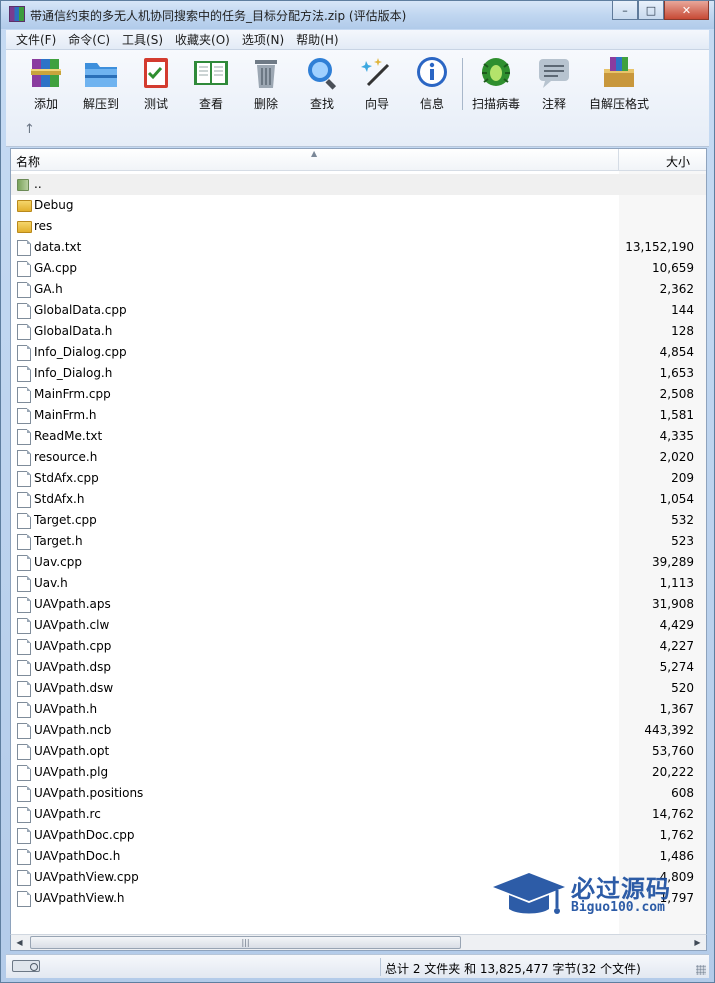 The height and width of the screenshot is (983, 715). What do you see at coordinates (358, 772) in the screenshot?
I see `file-row: UAVpath.plg 20,222` at bounding box center [358, 772].